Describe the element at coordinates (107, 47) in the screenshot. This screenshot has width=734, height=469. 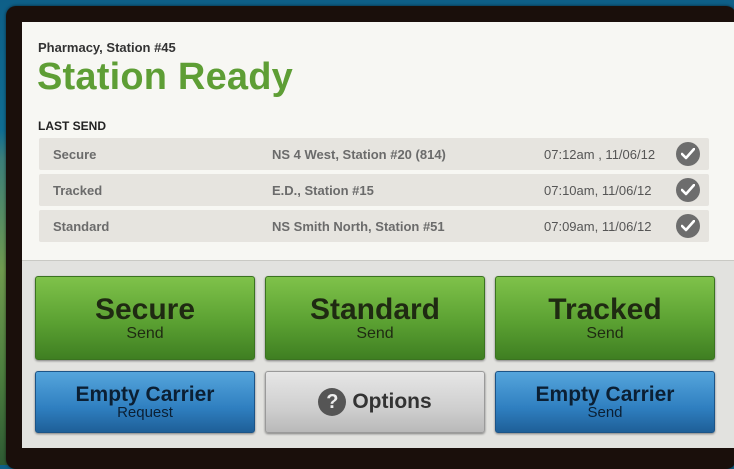
I see `station-location: Pharmacy, Station #45` at that location.